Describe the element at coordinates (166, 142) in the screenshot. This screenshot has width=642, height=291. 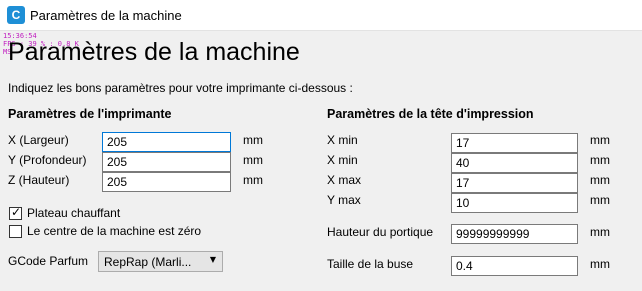
I see `x-width-input` at that location.